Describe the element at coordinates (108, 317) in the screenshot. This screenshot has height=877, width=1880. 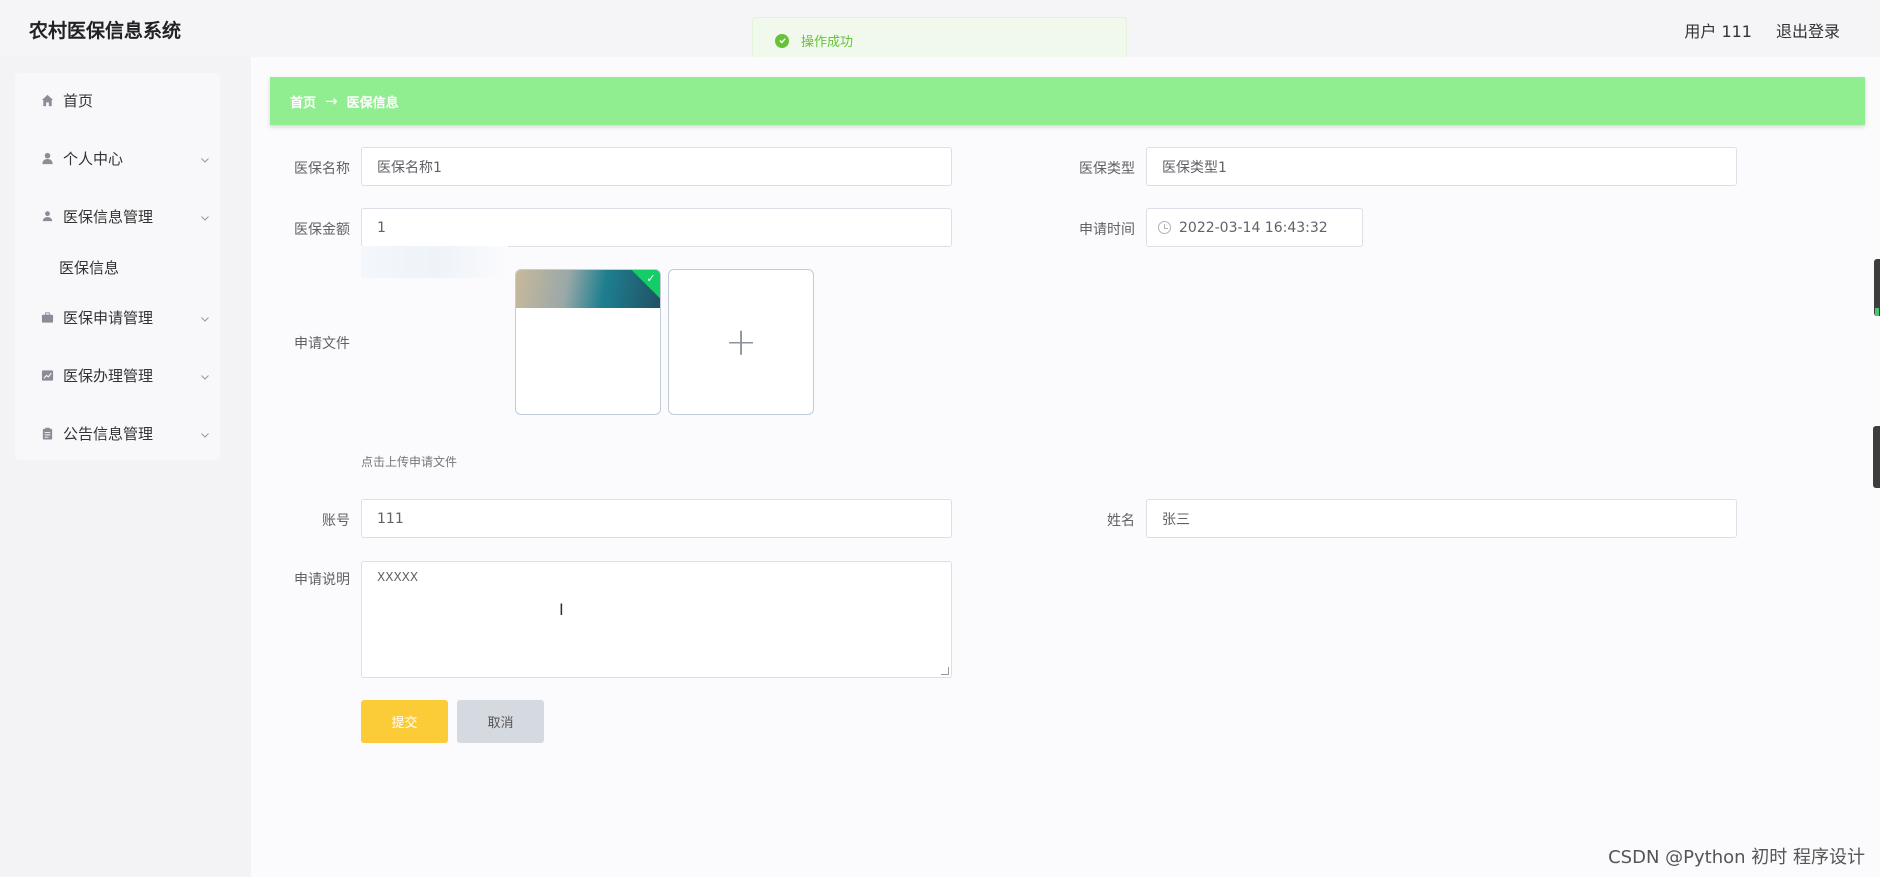
I see `sidebar-item-label: 医保申请管理` at that location.